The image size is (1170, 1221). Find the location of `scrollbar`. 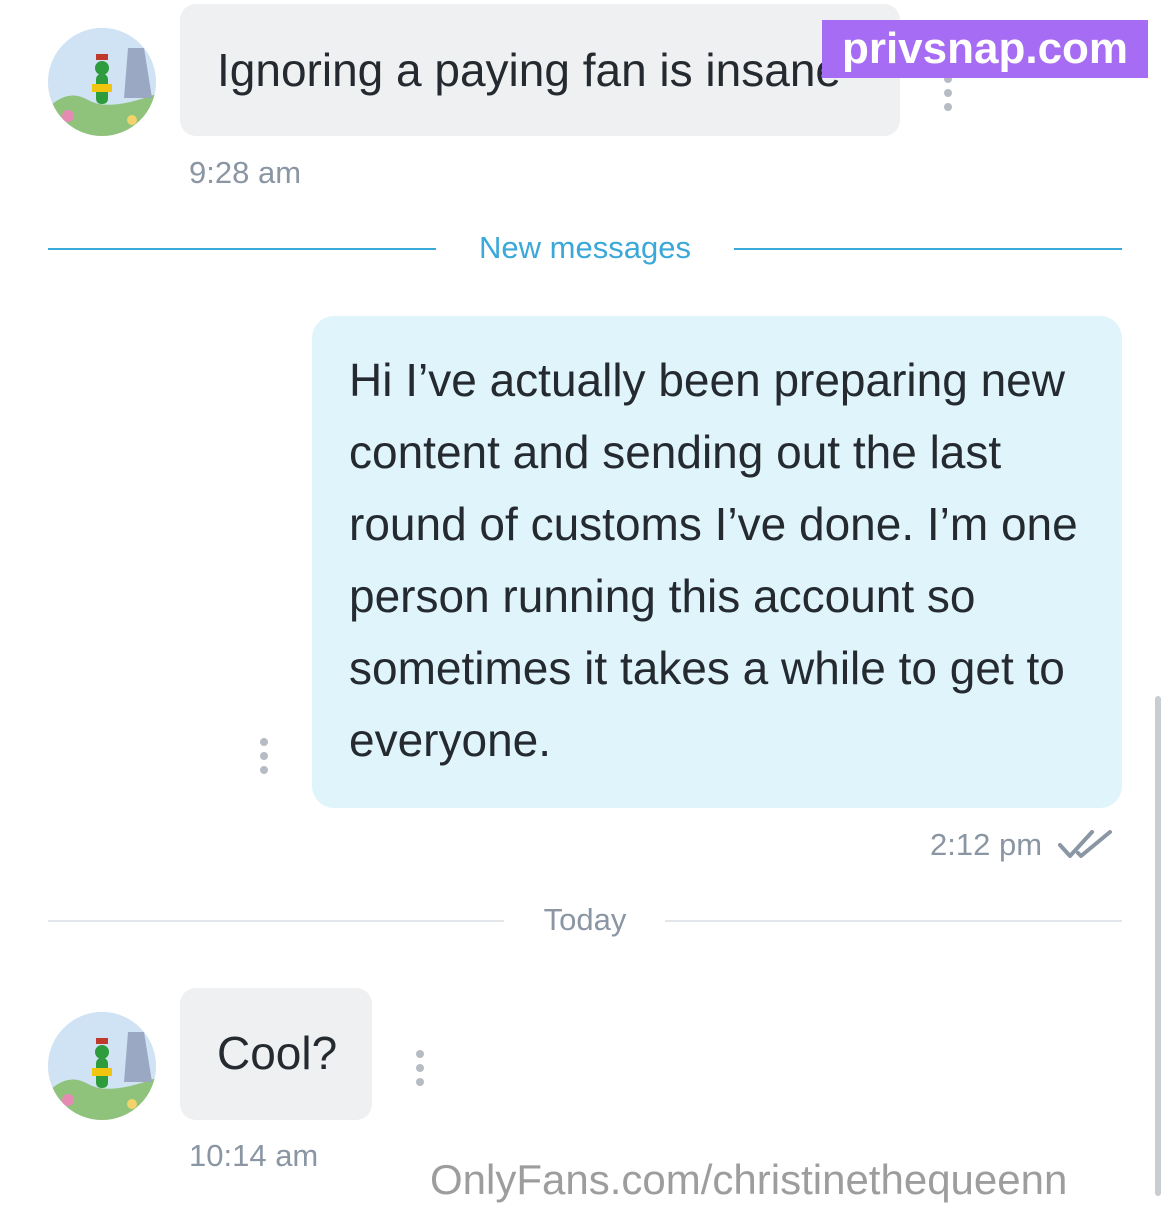

scrollbar is located at coordinates (1158, 946).